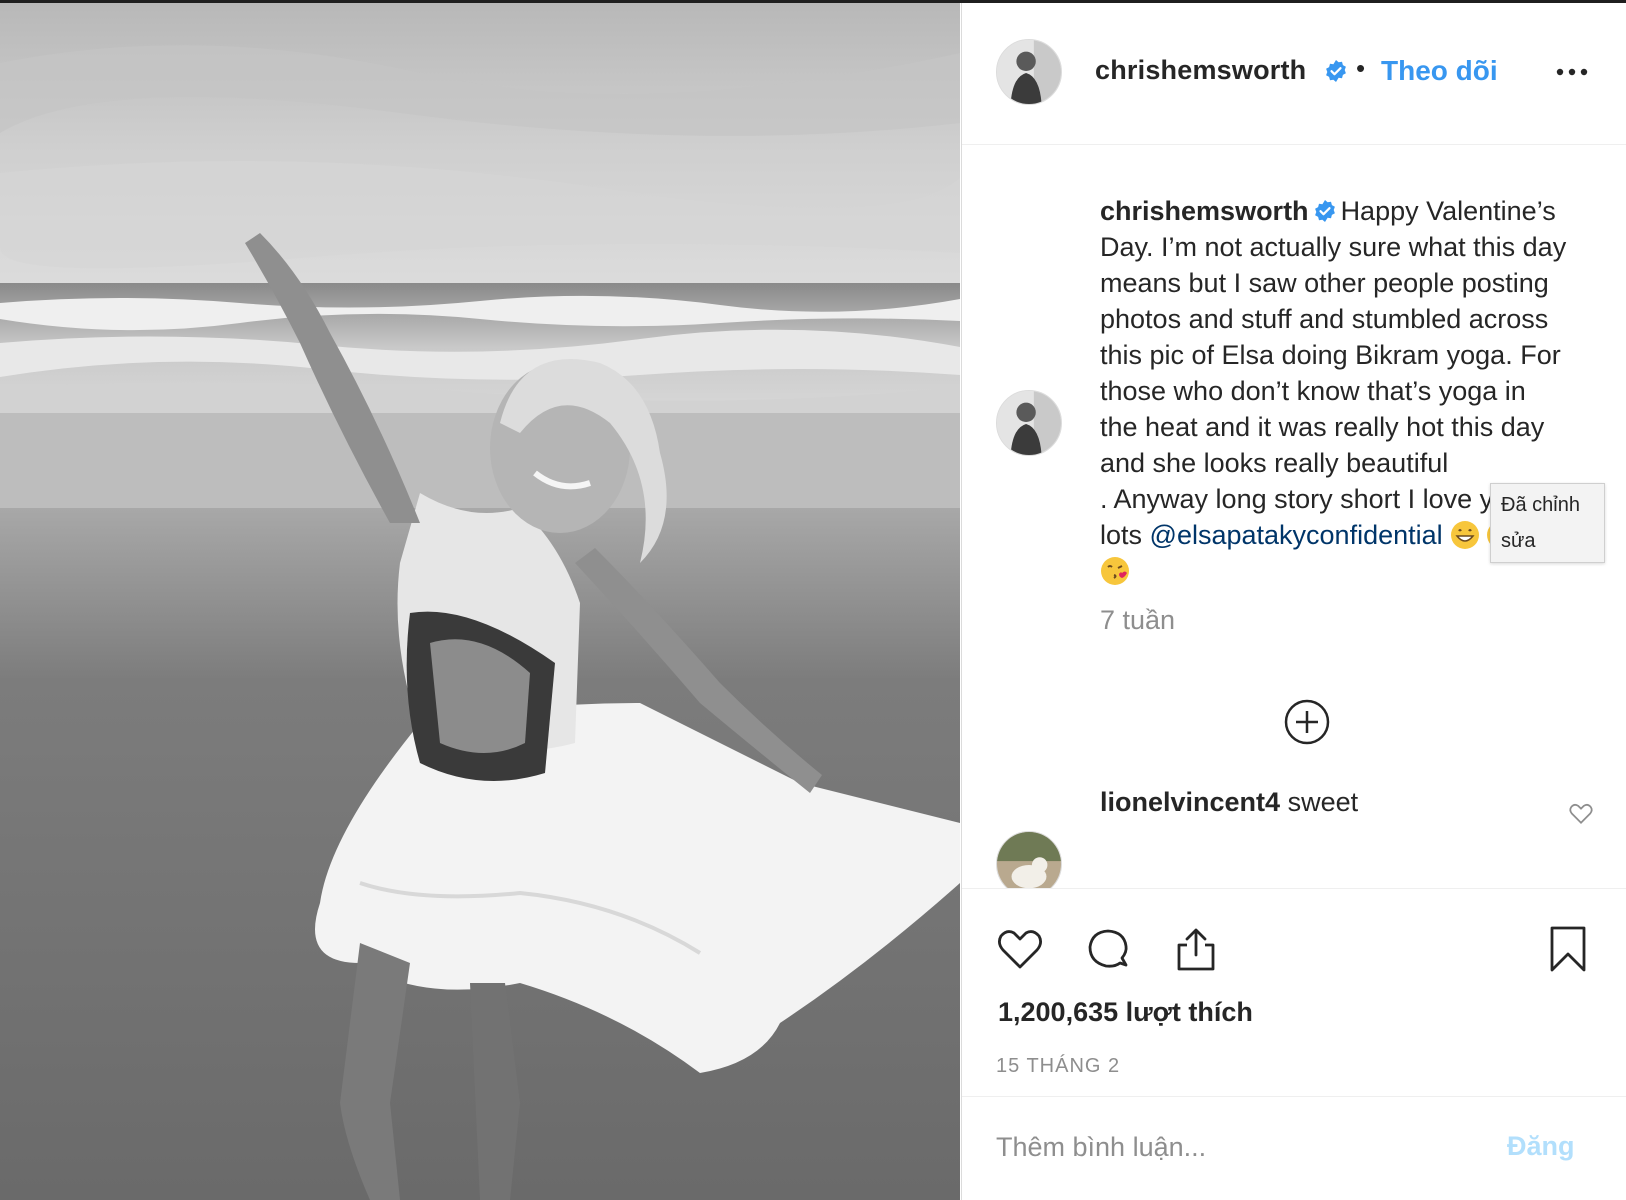 The height and width of the screenshot is (1200, 1626). Describe the element at coordinates (1330, 355) in the screenshot. I see `caption-line: this pic of Elsa doing Bikram yoga. For` at that location.